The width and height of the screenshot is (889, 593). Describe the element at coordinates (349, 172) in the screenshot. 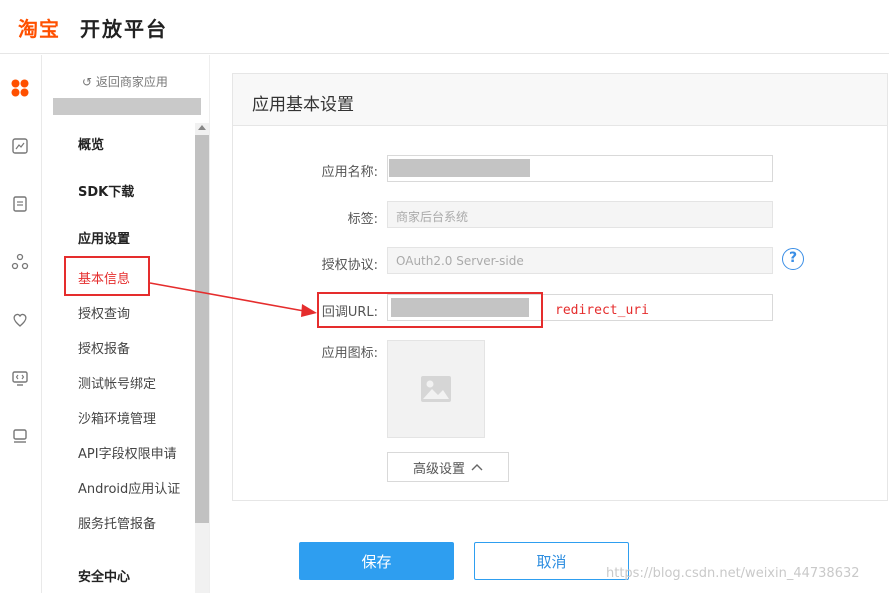

I see `app-name-label: 应用名称:` at that location.